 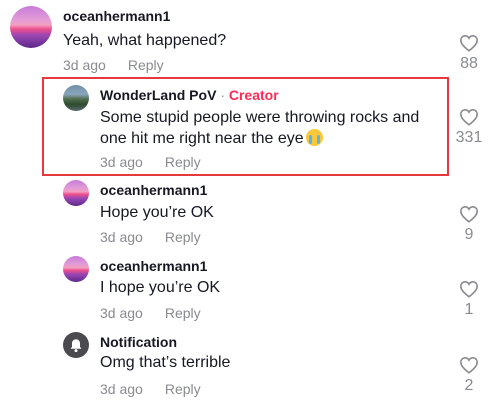 What do you see at coordinates (469, 63) in the screenshot?
I see `like-count: 88` at bounding box center [469, 63].